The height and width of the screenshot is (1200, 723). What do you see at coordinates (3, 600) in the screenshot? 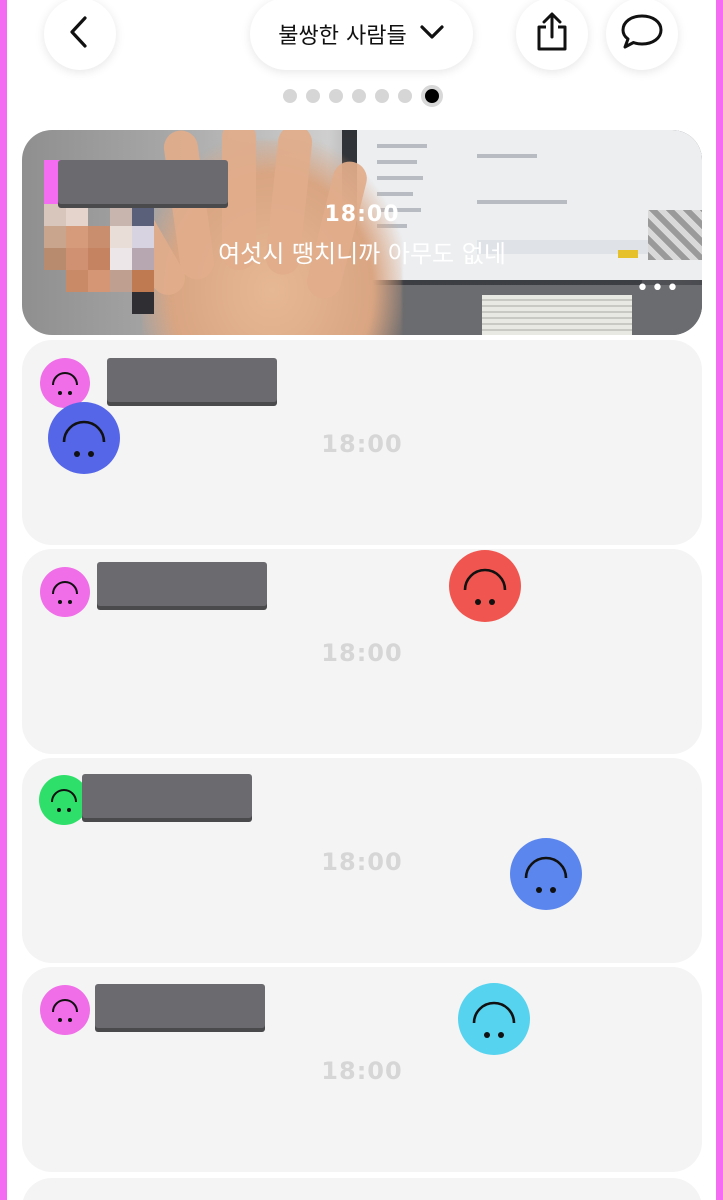
I see `frame-accent-left` at bounding box center [3, 600].